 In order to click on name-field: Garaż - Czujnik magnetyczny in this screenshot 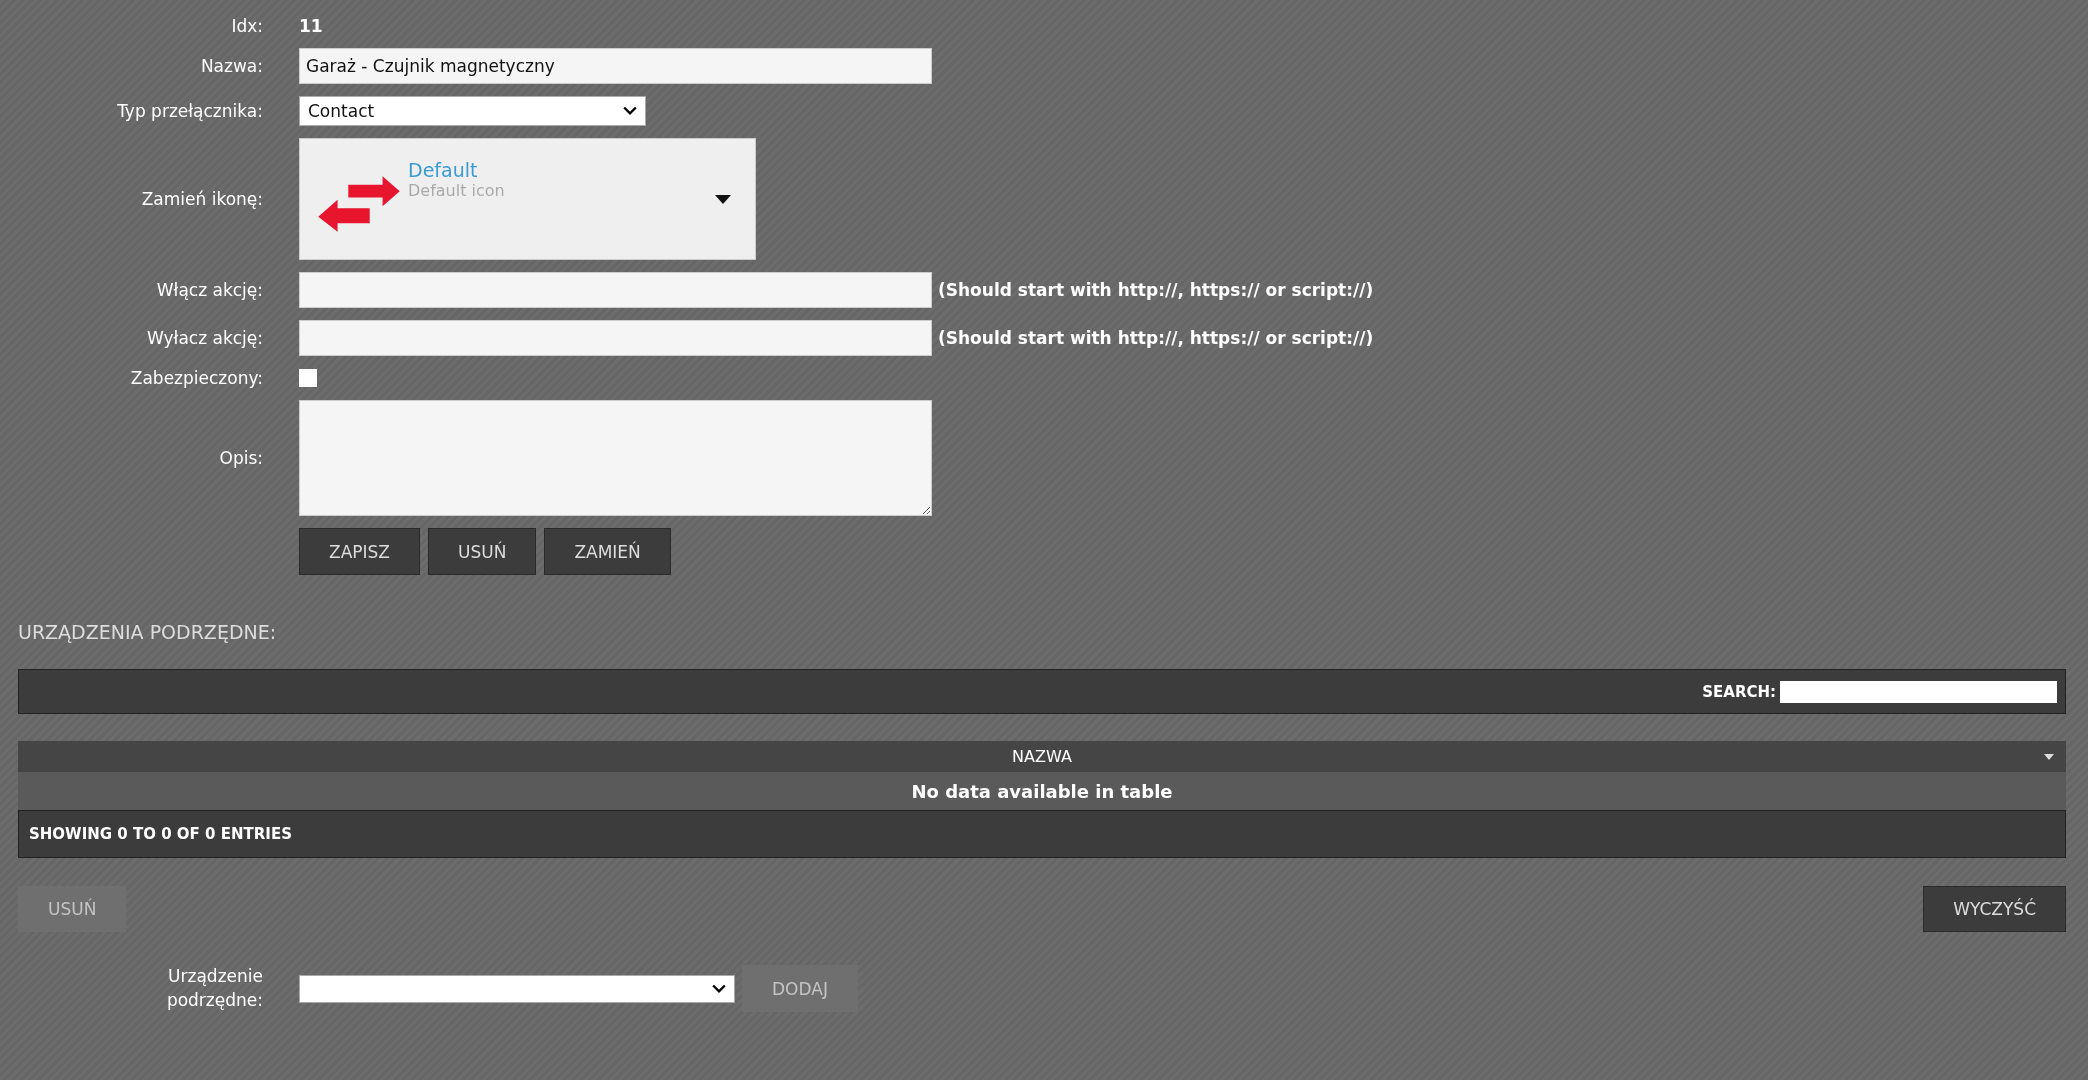, I will do `click(615, 66)`.